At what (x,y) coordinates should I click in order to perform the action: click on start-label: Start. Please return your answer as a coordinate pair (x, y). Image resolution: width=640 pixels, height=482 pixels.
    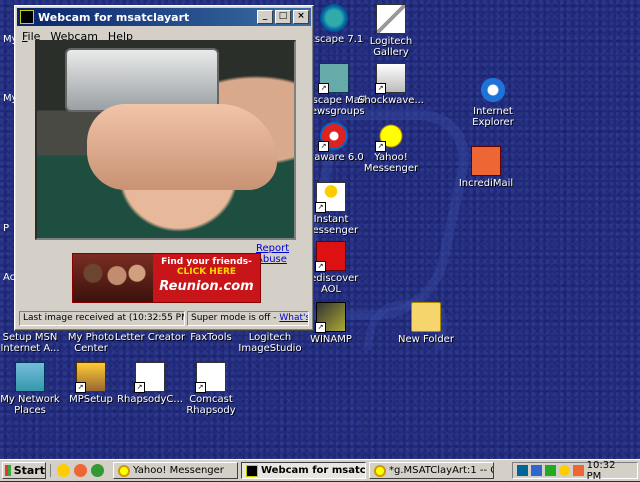
    Looking at the image, I should click on (29, 470).